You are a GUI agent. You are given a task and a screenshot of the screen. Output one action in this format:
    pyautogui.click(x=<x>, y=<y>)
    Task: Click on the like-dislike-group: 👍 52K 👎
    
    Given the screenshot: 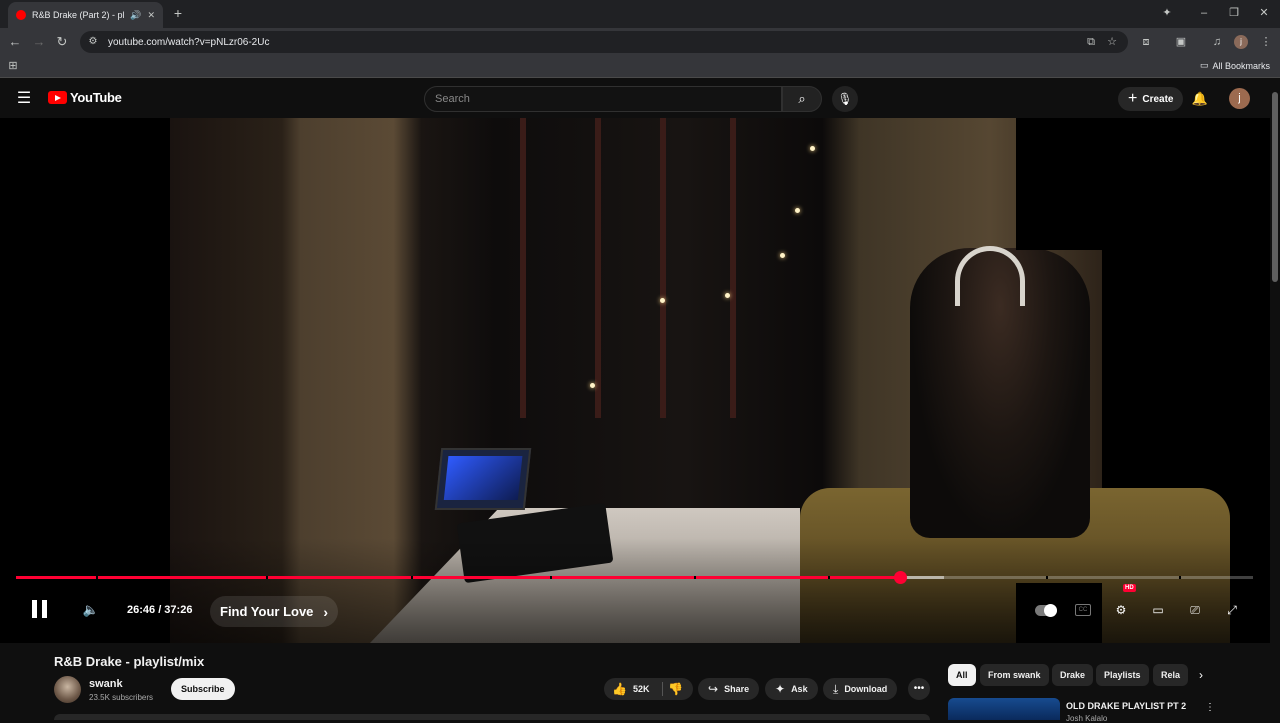 What is the action you would take?
    pyautogui.click(x=648, y=689)
    